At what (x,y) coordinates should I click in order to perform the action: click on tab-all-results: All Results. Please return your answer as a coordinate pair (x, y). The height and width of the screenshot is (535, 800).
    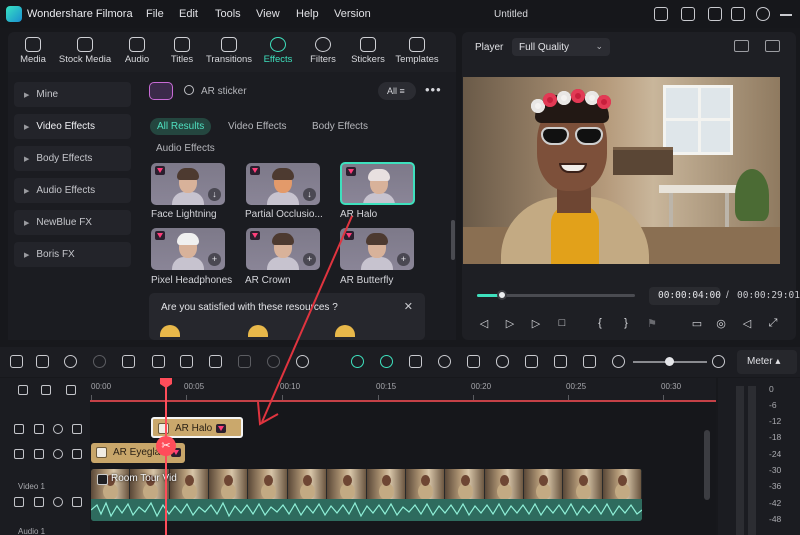
    Looking at the image, I should click on (181, 126).